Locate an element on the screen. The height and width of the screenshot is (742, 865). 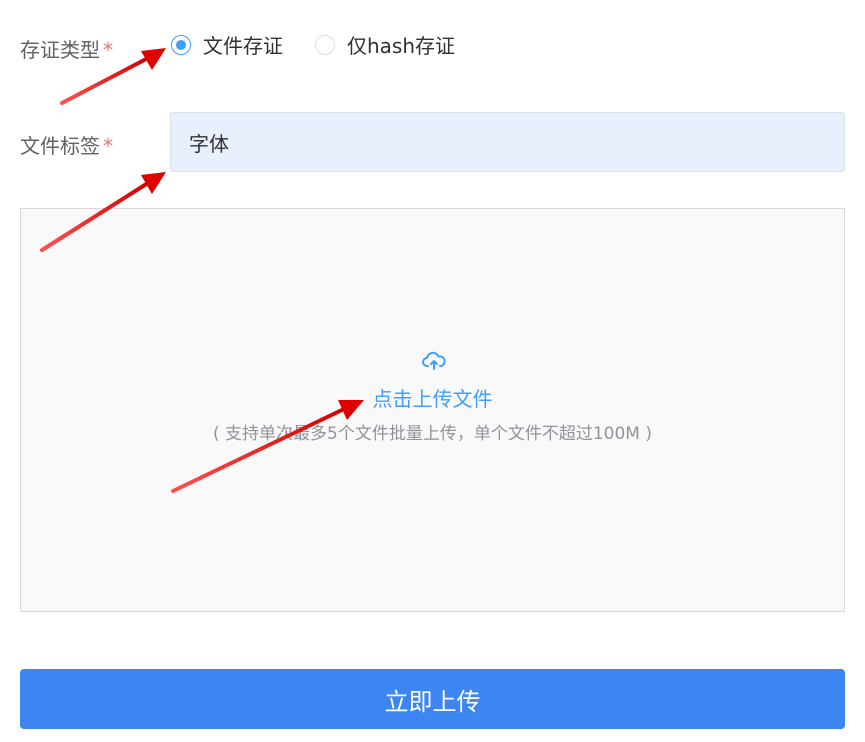
evidence-type-label-text: 存证类型 is located at coordinates (60, 50).